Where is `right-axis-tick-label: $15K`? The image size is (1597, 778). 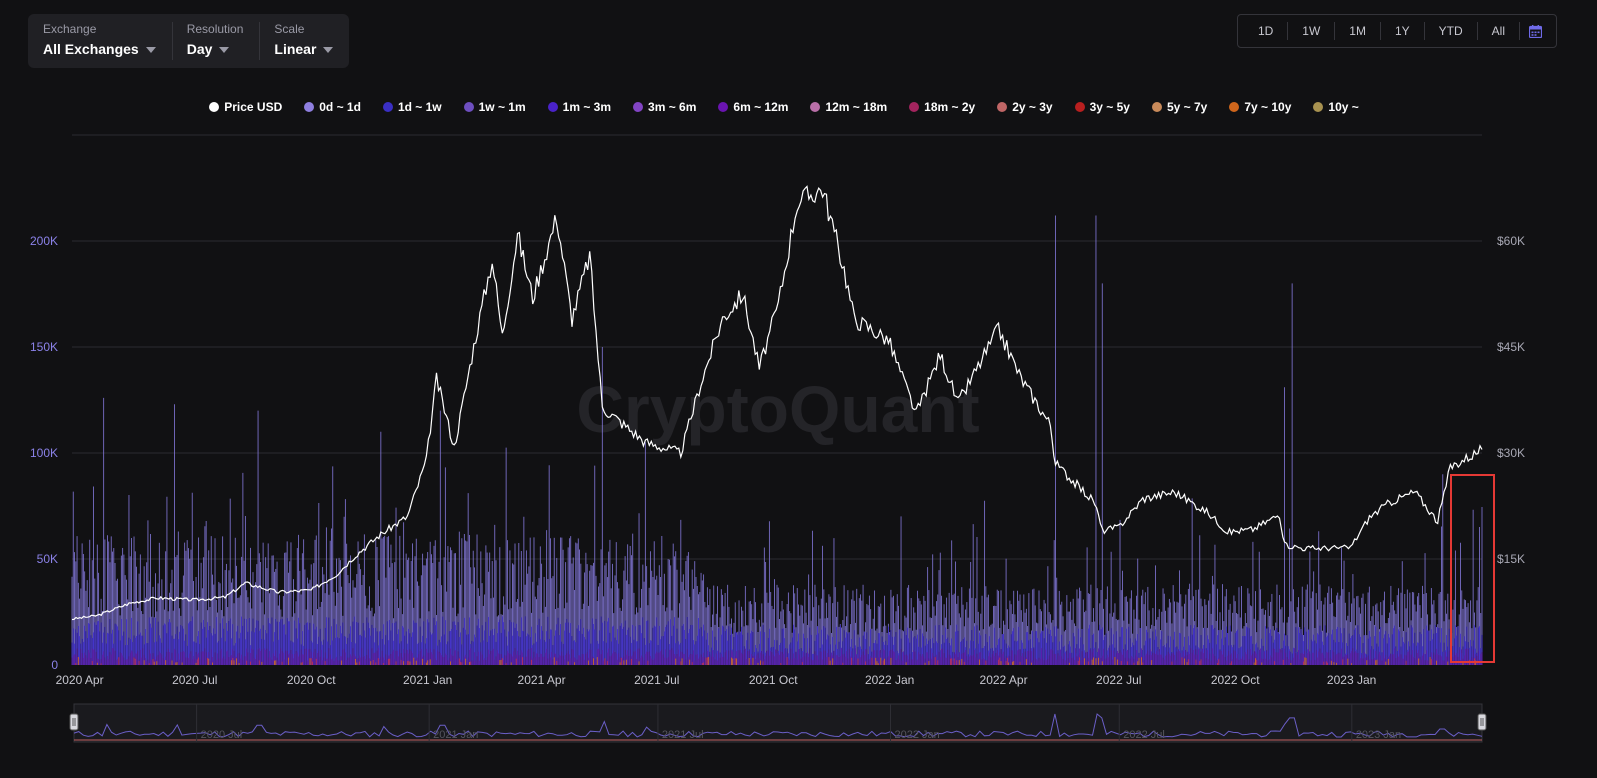 right-axis-tick-label: $15K is located at coordinates (1511, 559).